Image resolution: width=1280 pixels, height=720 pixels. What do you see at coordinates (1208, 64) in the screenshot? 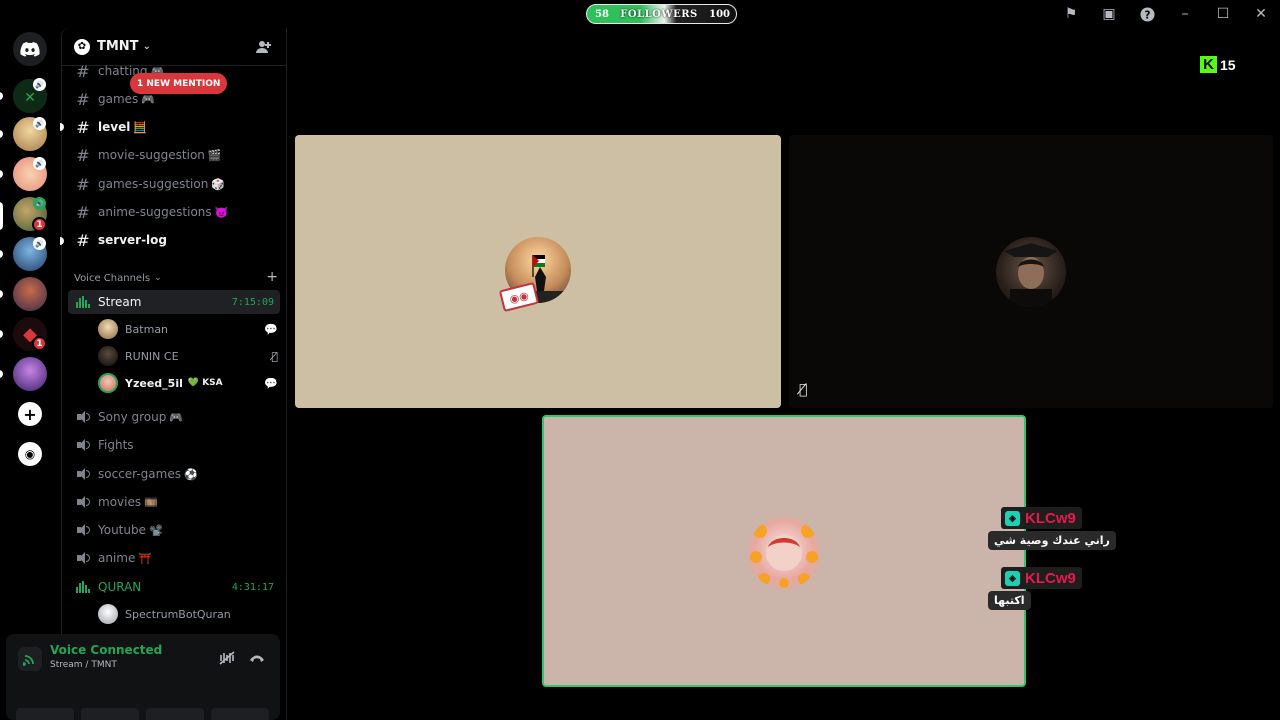
I see `kick-logo-icon: K` at bounding box center [1208, 64].